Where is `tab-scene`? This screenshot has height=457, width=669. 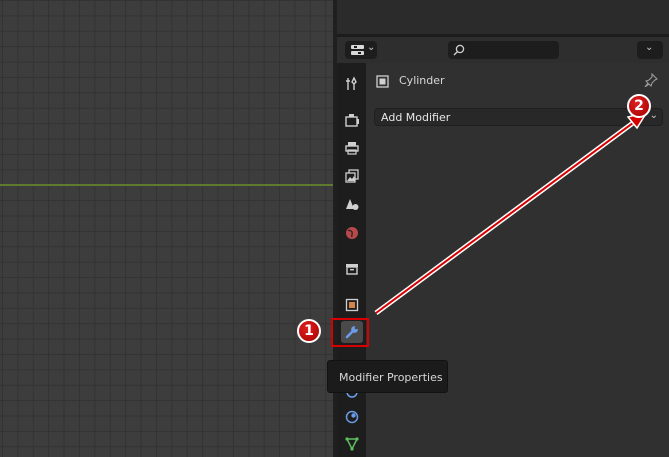
tab-scene is located at coordinates (352, 204).